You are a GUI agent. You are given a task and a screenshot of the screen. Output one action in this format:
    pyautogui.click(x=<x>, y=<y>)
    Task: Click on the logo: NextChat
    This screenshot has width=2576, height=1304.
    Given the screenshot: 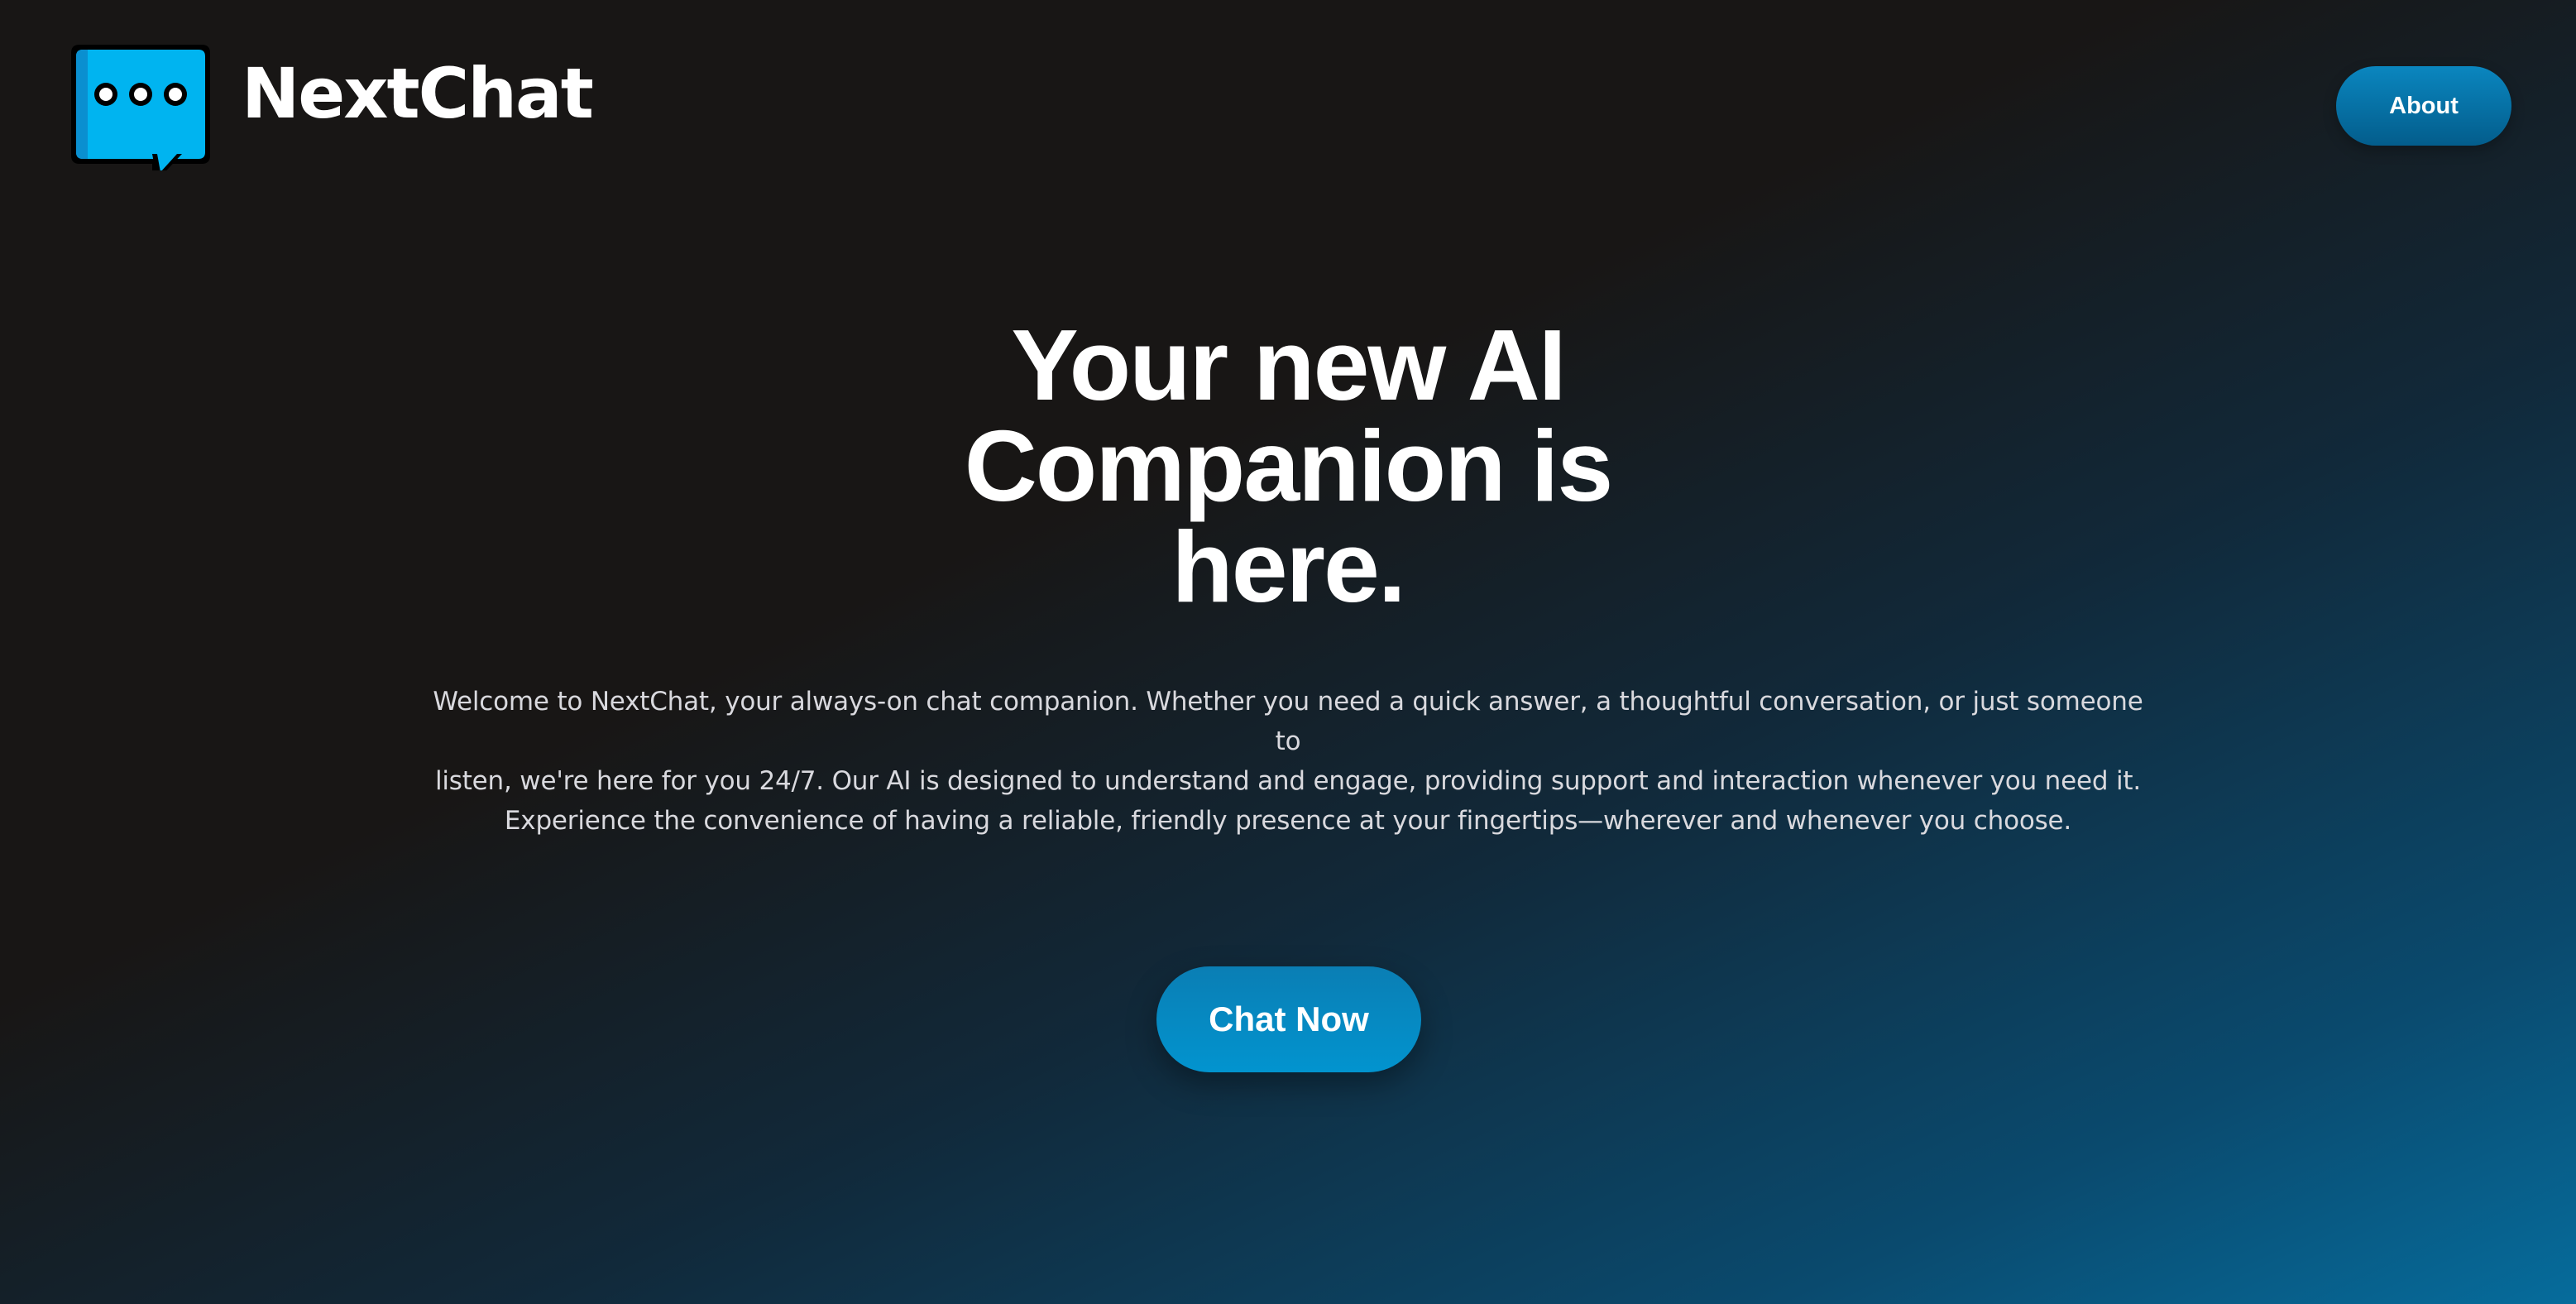 What is the action you would take?
    pyautogui.click(x=330, y=105)
    